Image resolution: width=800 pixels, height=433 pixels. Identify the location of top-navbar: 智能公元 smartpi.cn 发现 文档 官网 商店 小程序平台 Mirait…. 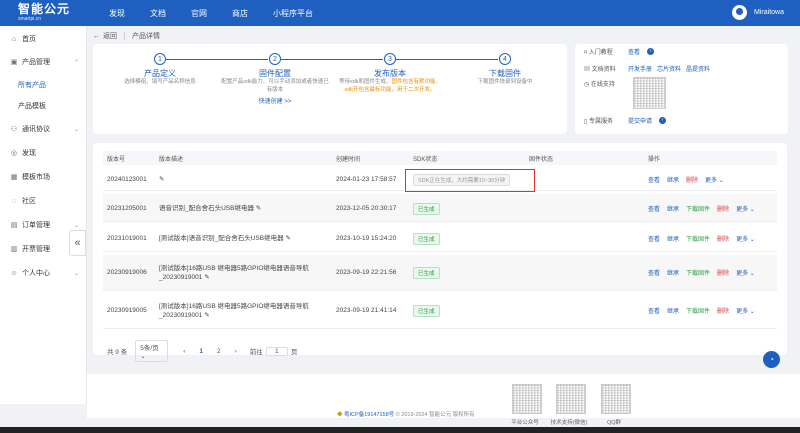
(400, 13).